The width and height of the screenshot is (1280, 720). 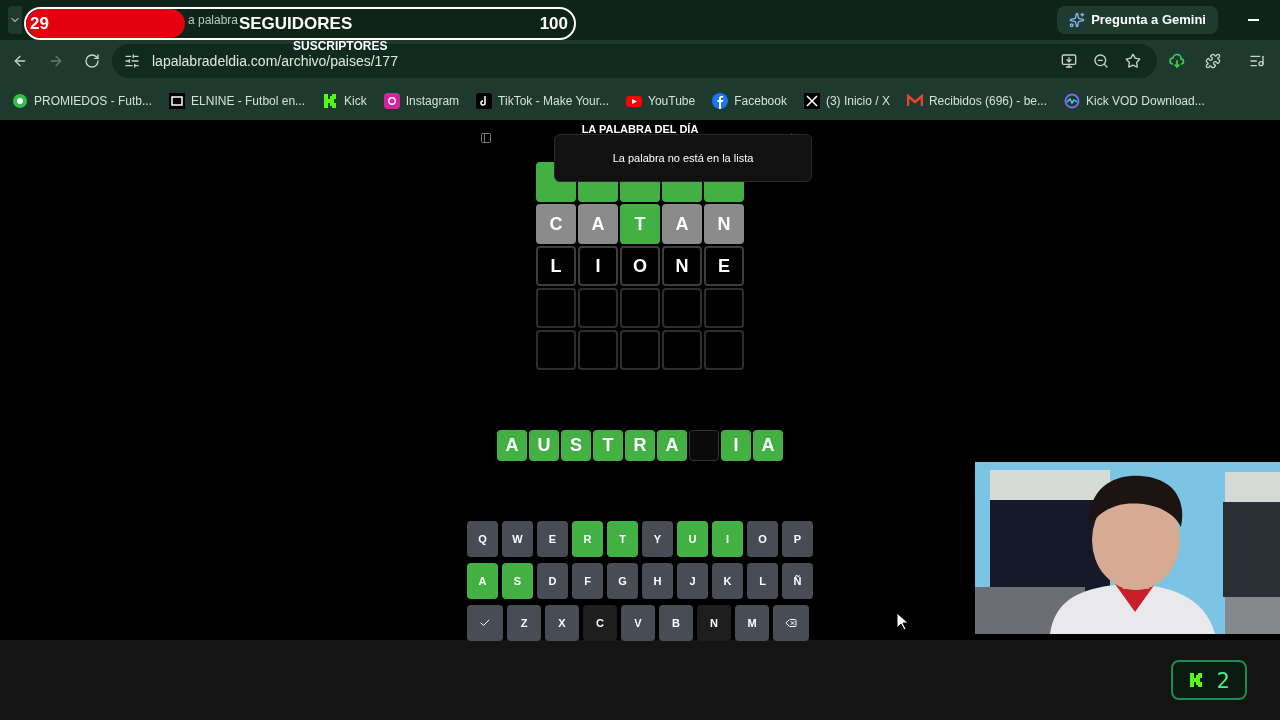 I want to click on keyboard-key: W, so click(x=517, y=539).